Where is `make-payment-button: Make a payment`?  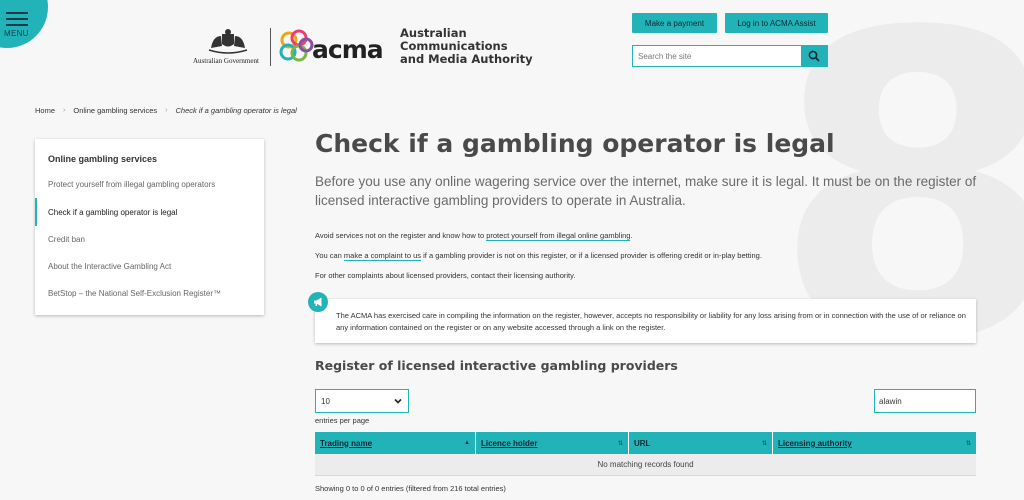 make-payment-button: Make a payment is located at coordinates (674, 23).